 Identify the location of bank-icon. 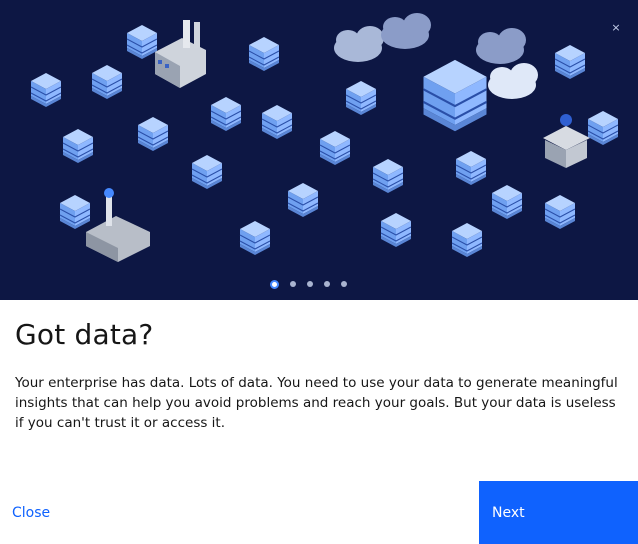
(566, 141).